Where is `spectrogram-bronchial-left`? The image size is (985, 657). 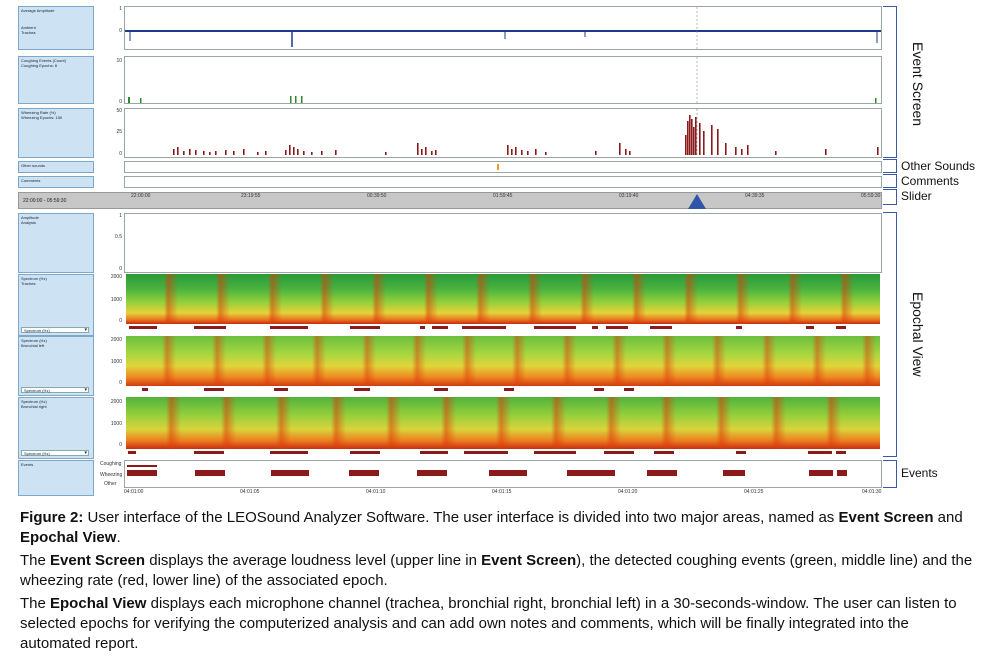 spectrogram-bronchial-left is located at coordinates (503, 366).